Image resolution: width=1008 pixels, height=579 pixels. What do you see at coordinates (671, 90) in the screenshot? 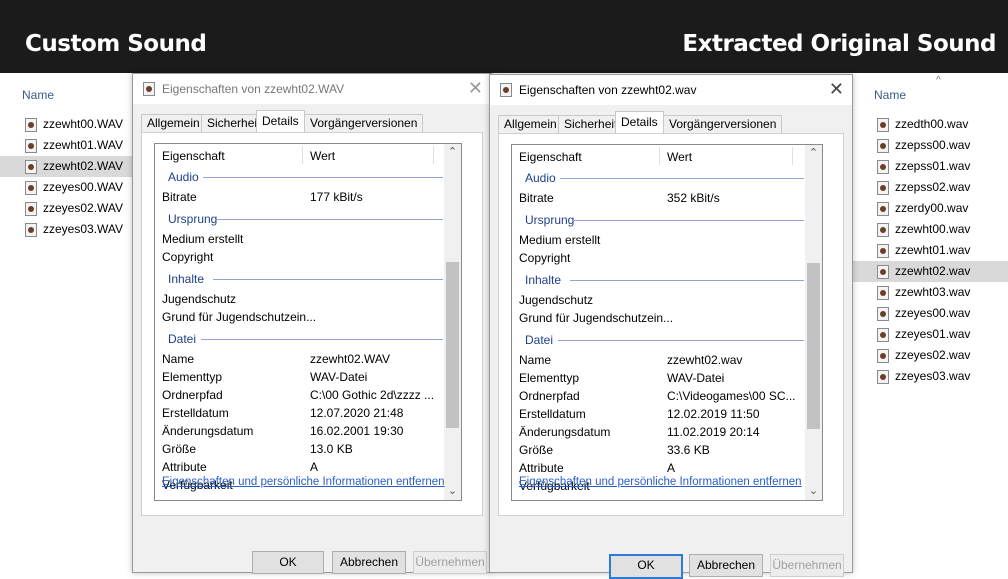
I see `title-bar: Eigenschaften von zzewht02.wav ✕` at bounding box center [671, 90].